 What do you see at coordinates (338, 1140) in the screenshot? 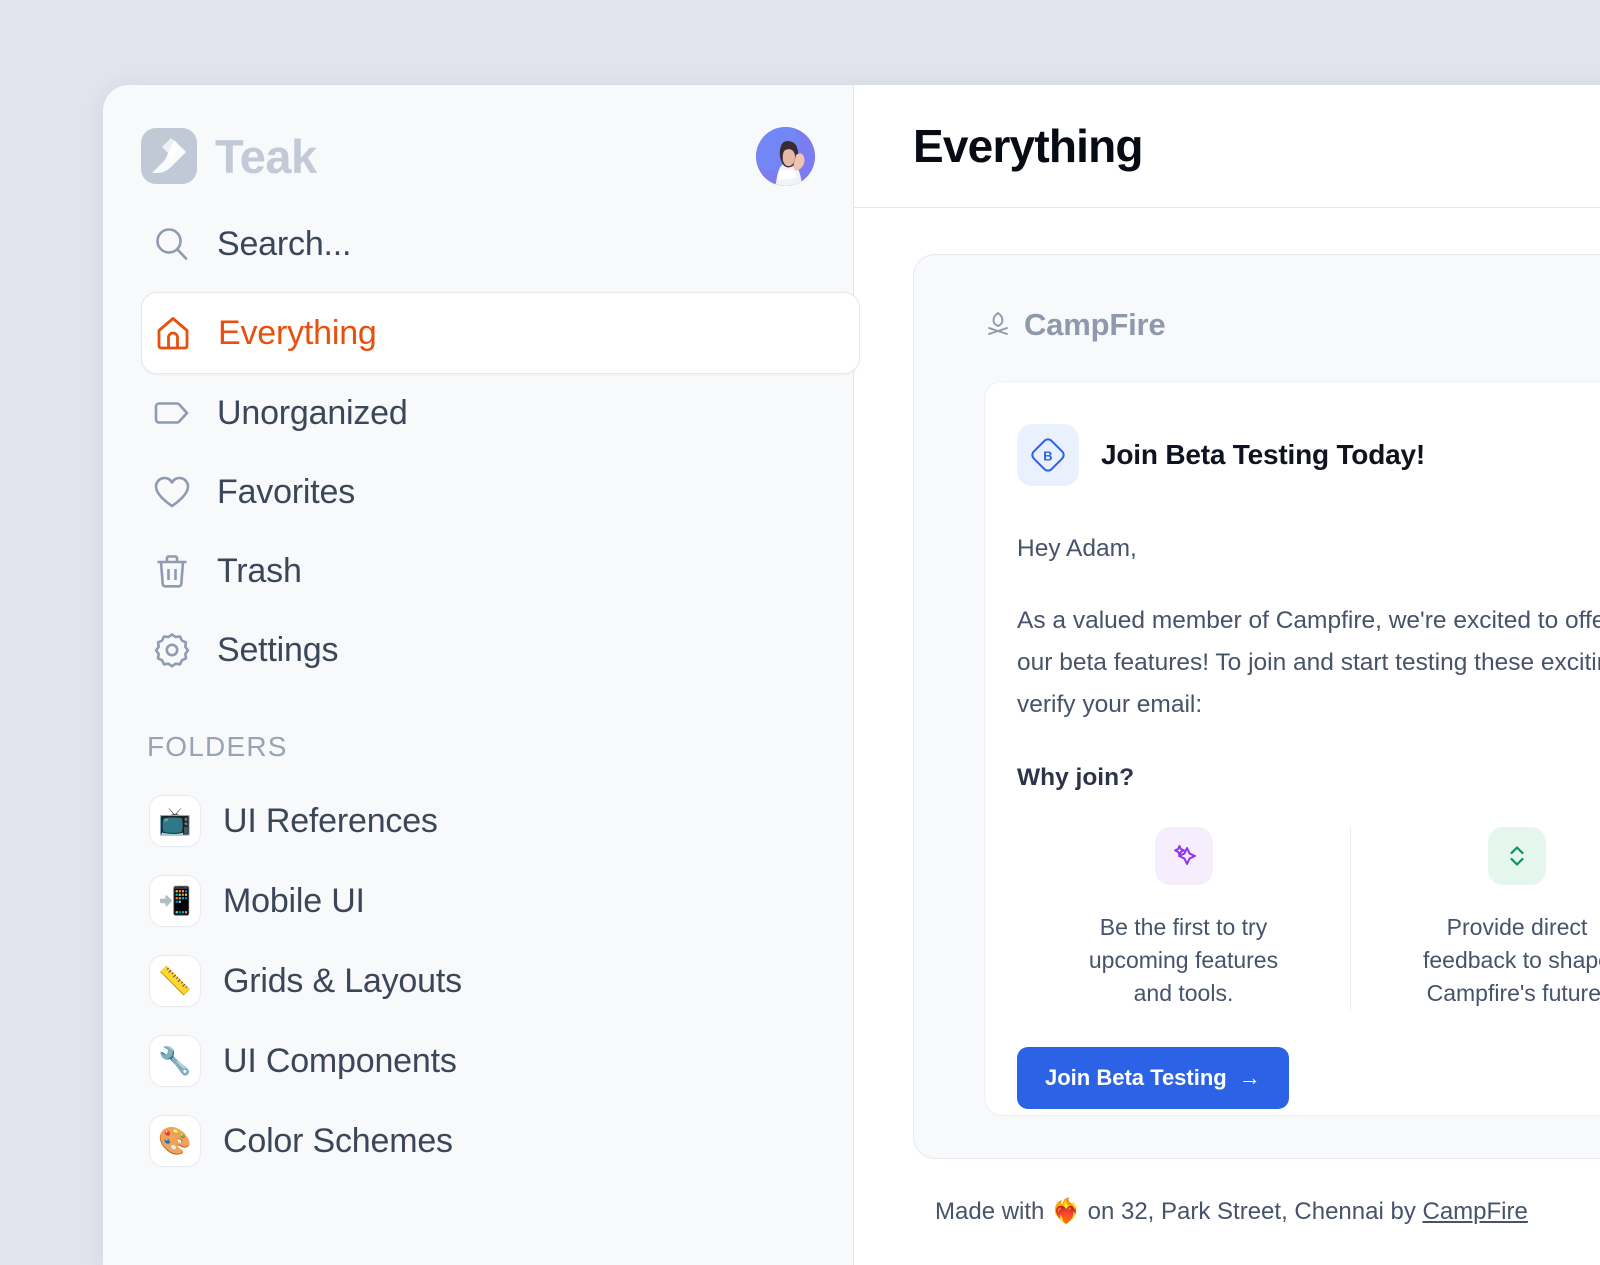
I see `folder-label: Color Schemes` at bounding box center [338, 1140].